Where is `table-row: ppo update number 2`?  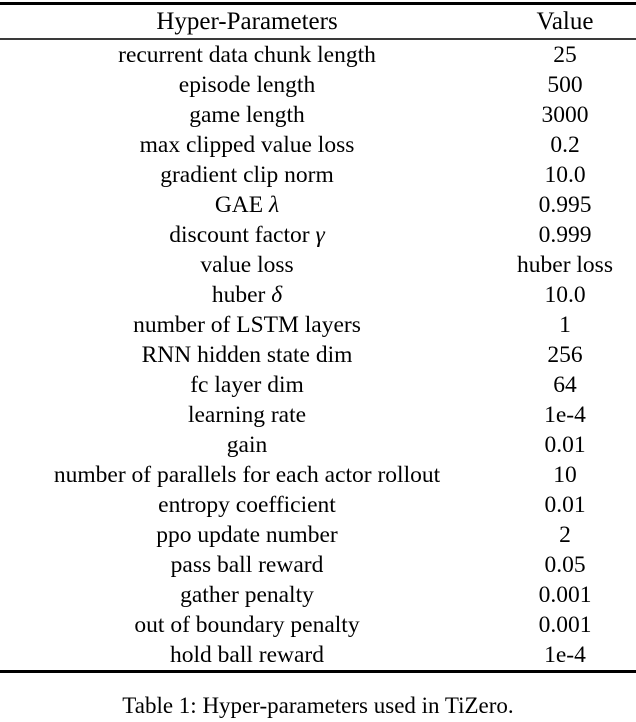 table-row: ppo update number 2 is located at coordinates (318, 535).